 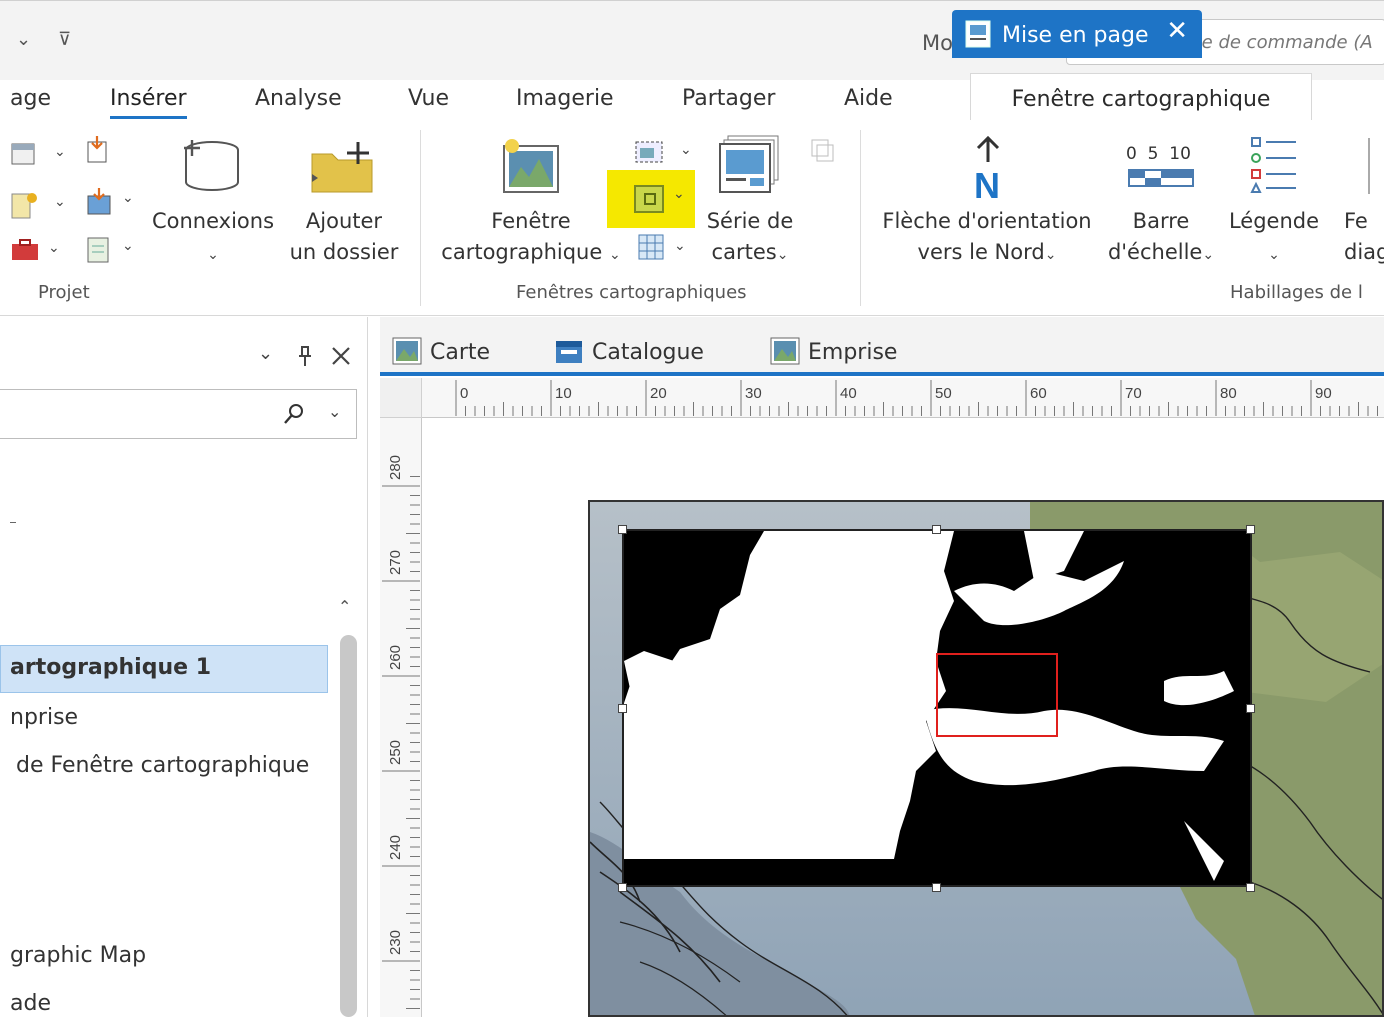 I want to click on map-frame-button: Fenêtre cartographique ⌄, so click(x=531, y=238).